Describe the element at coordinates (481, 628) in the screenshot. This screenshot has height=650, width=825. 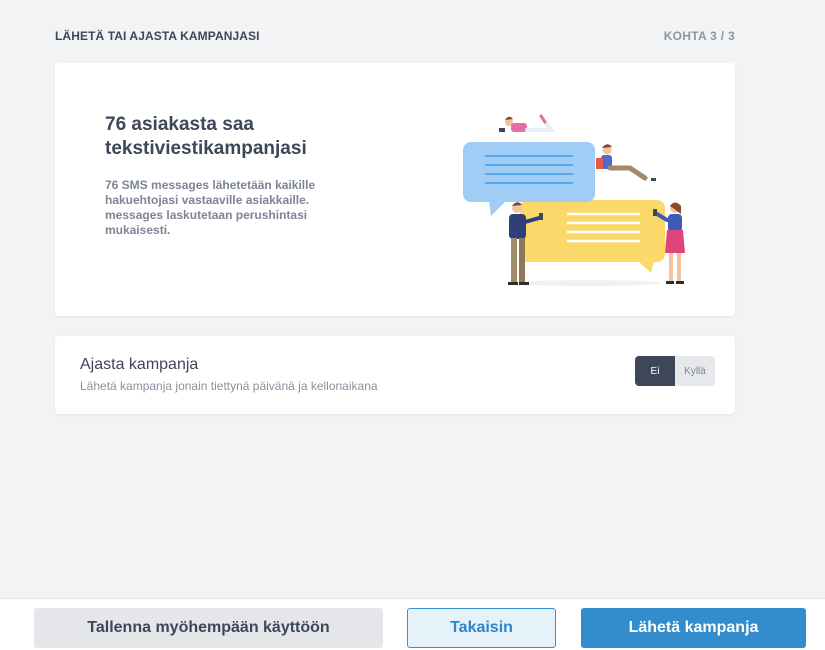
I see `back-button: Takaisin` at that location.